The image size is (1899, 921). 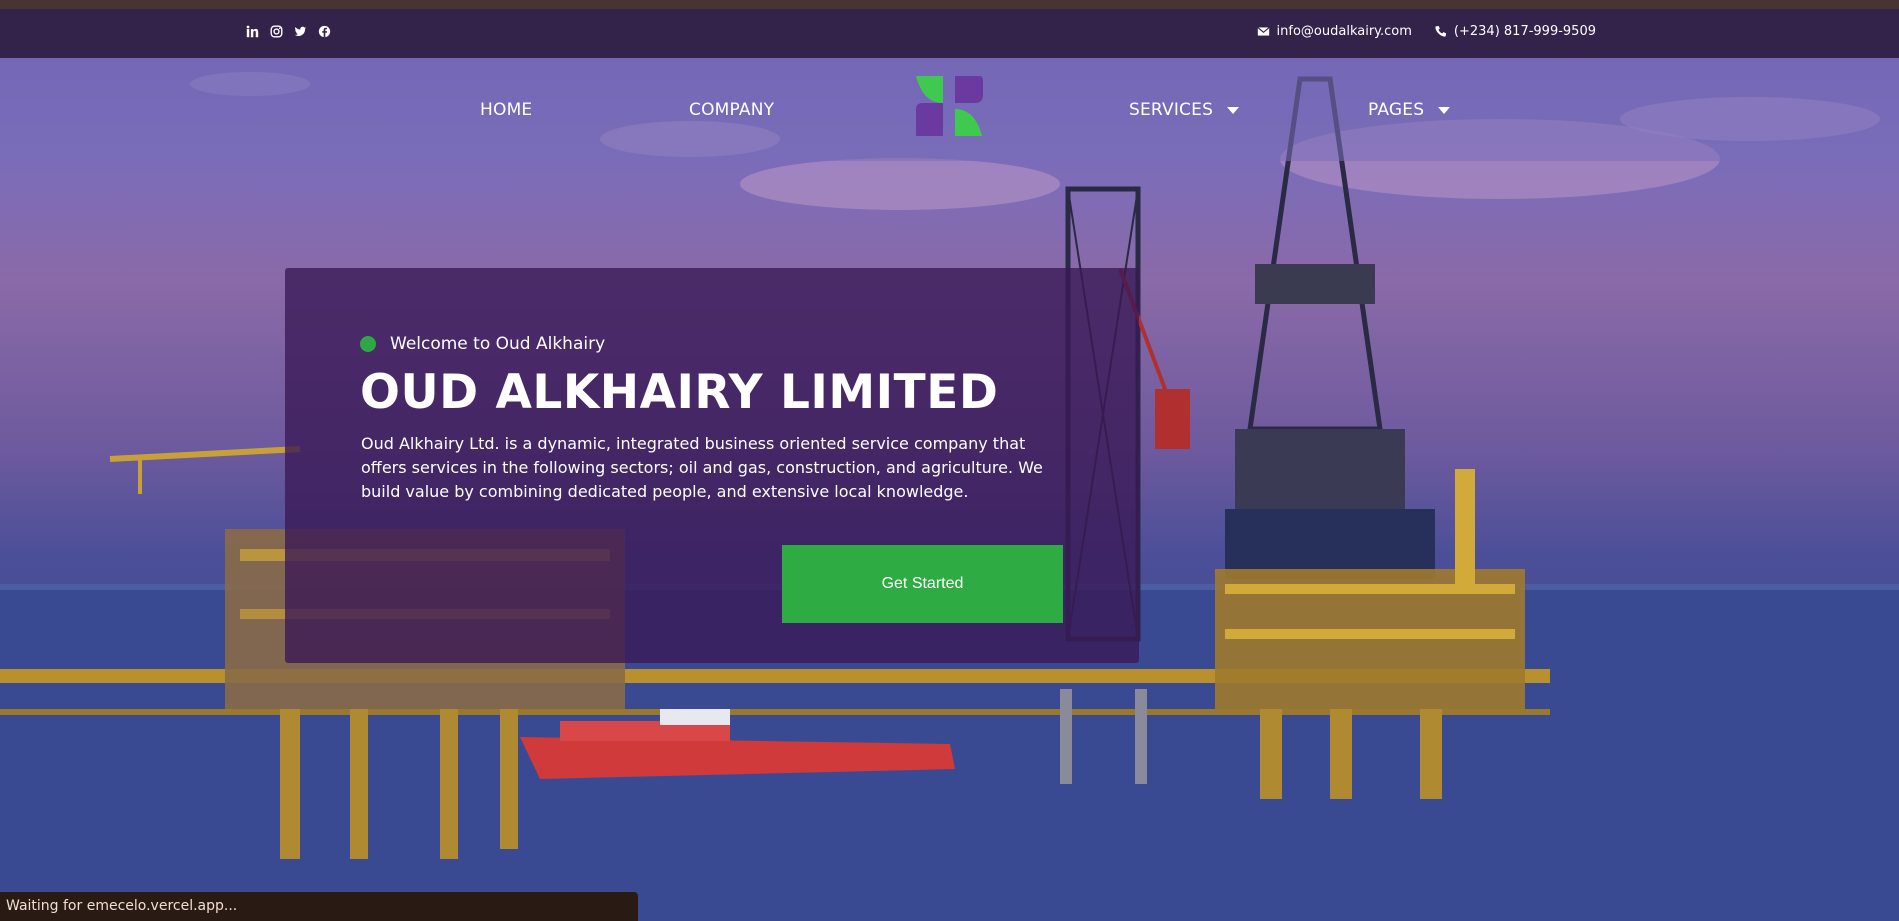 What do you see at coordinates (679, 392) in the screenshot?
I see `hero-title: OUD ALKHAIRY LIMITED` at bounding box center [679, 392].